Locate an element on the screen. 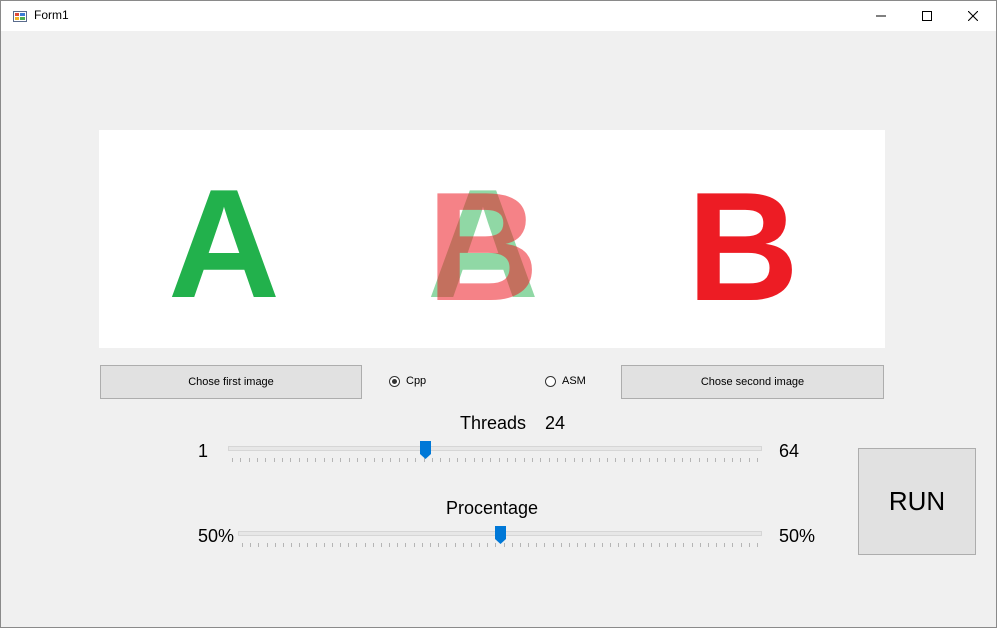 The image size is (997, 628). maximize-button is located at coordinates (927, 16).